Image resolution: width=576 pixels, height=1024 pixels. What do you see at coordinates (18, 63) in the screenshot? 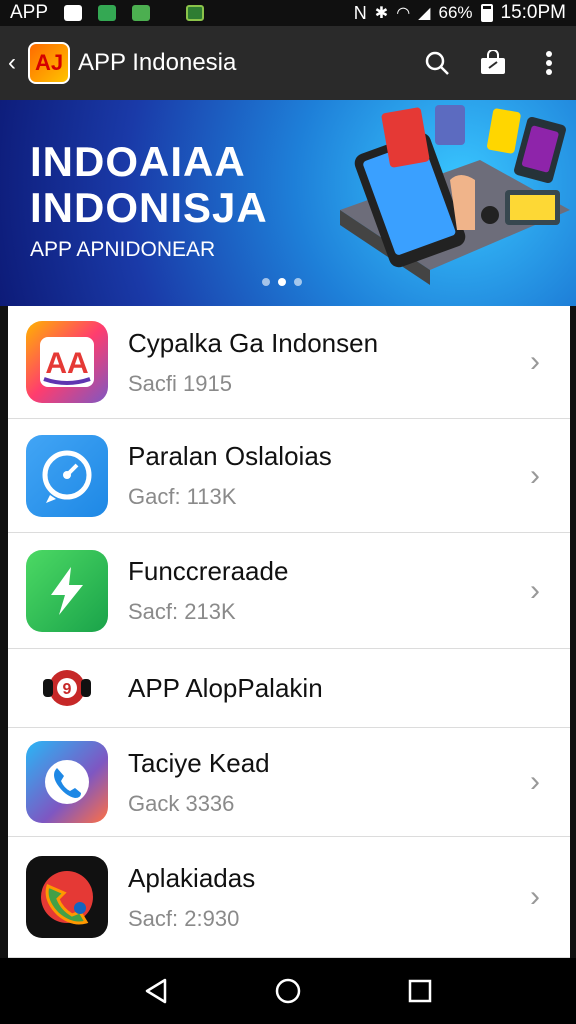
I see `back-arrow-icon: ‹` at bounding box center [18, 63].